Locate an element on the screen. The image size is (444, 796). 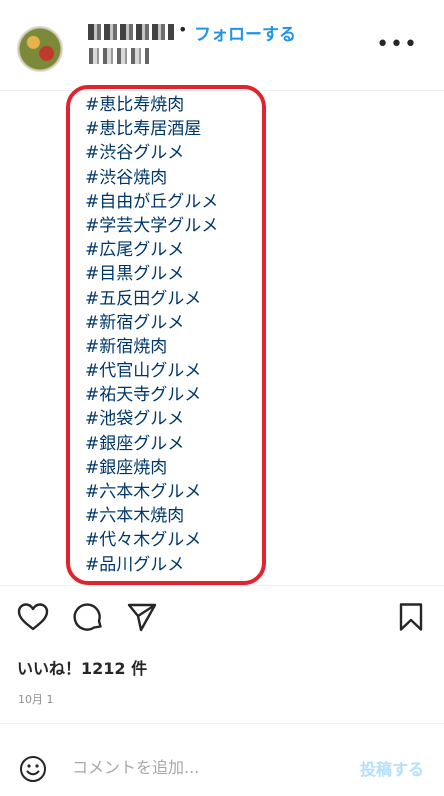
more-options-icon: ••• is located at coordinates (397, 44).